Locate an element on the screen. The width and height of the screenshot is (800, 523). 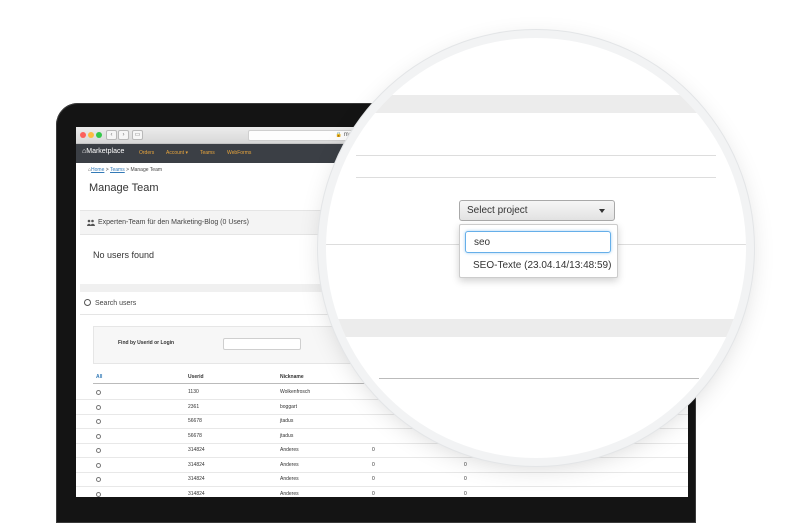
search-filter-box: Find by Userid or Login is located at coordinates (229, 345).